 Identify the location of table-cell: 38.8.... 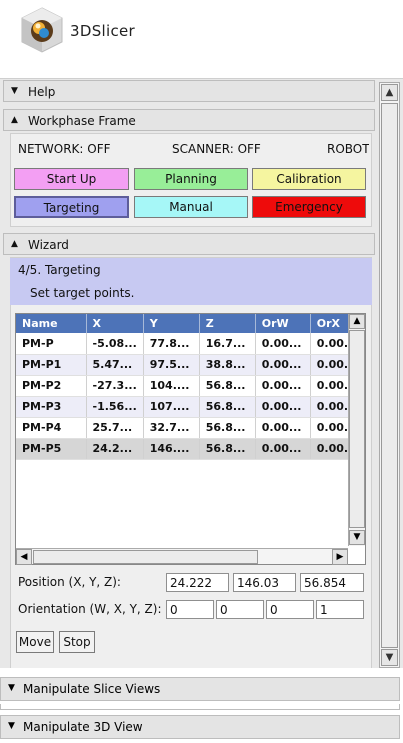
(227, 365).